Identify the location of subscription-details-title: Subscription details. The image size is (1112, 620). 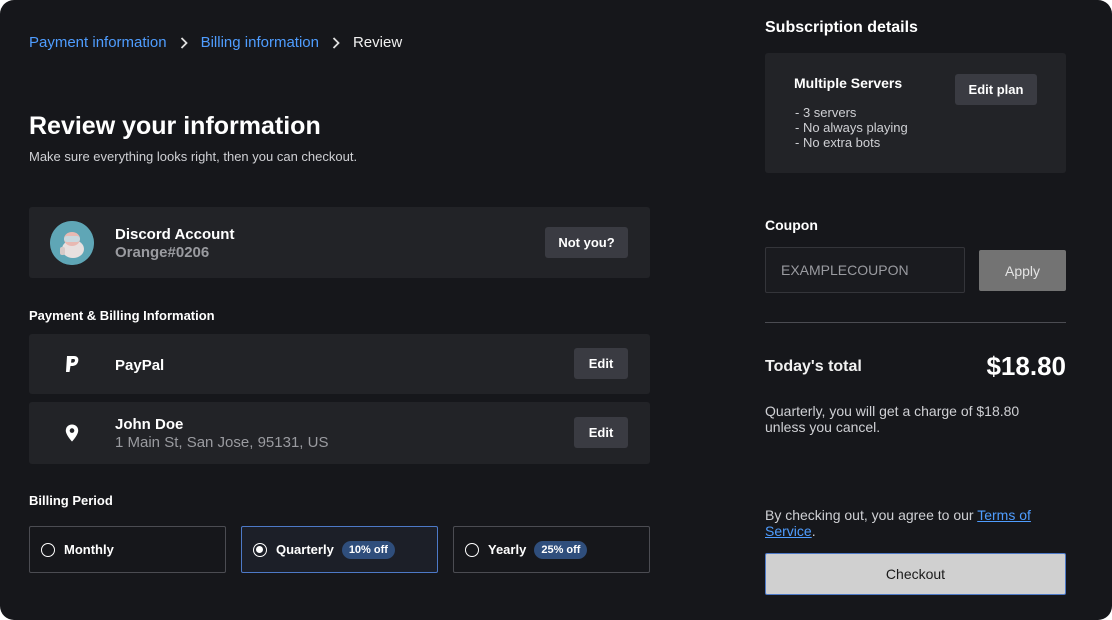
(841, 27).